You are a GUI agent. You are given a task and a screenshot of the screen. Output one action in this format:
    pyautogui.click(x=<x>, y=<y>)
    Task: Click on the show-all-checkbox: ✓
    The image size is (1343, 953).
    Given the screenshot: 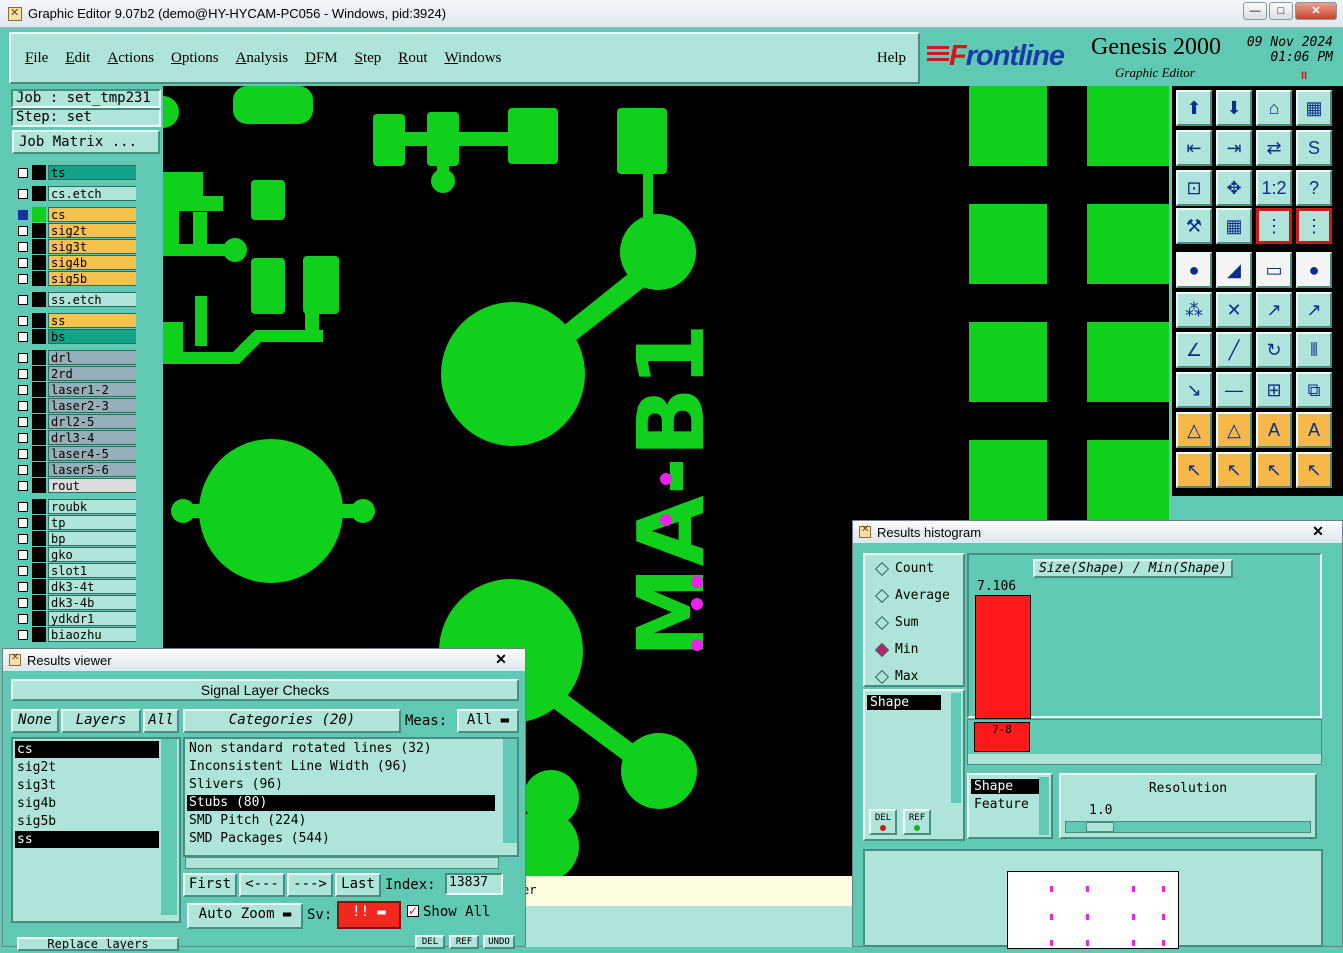 What is the action you would take?
    pyautogui.click(x=413, y=911)
    